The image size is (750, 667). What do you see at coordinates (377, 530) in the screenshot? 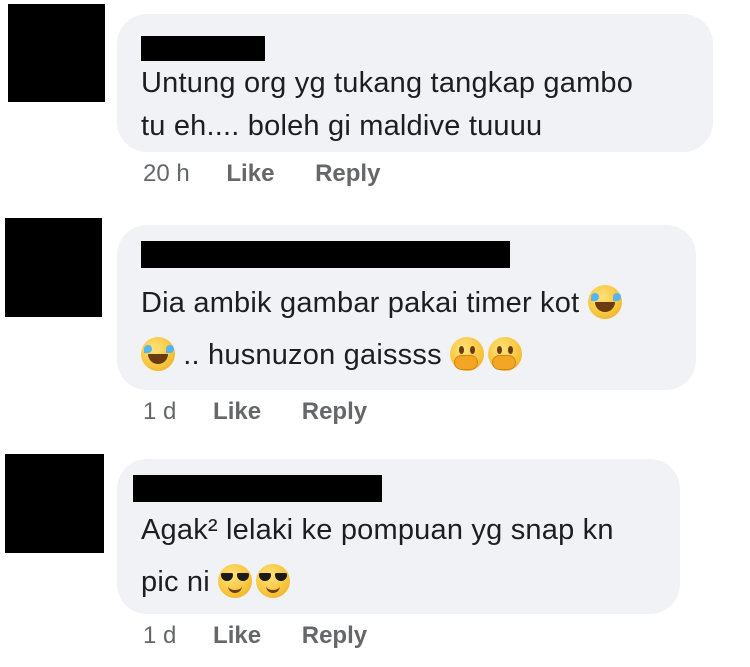
I see `comment-text-line: Agak² lelaki ke pompuan yg snap kn` at bounding box center [377, 530].